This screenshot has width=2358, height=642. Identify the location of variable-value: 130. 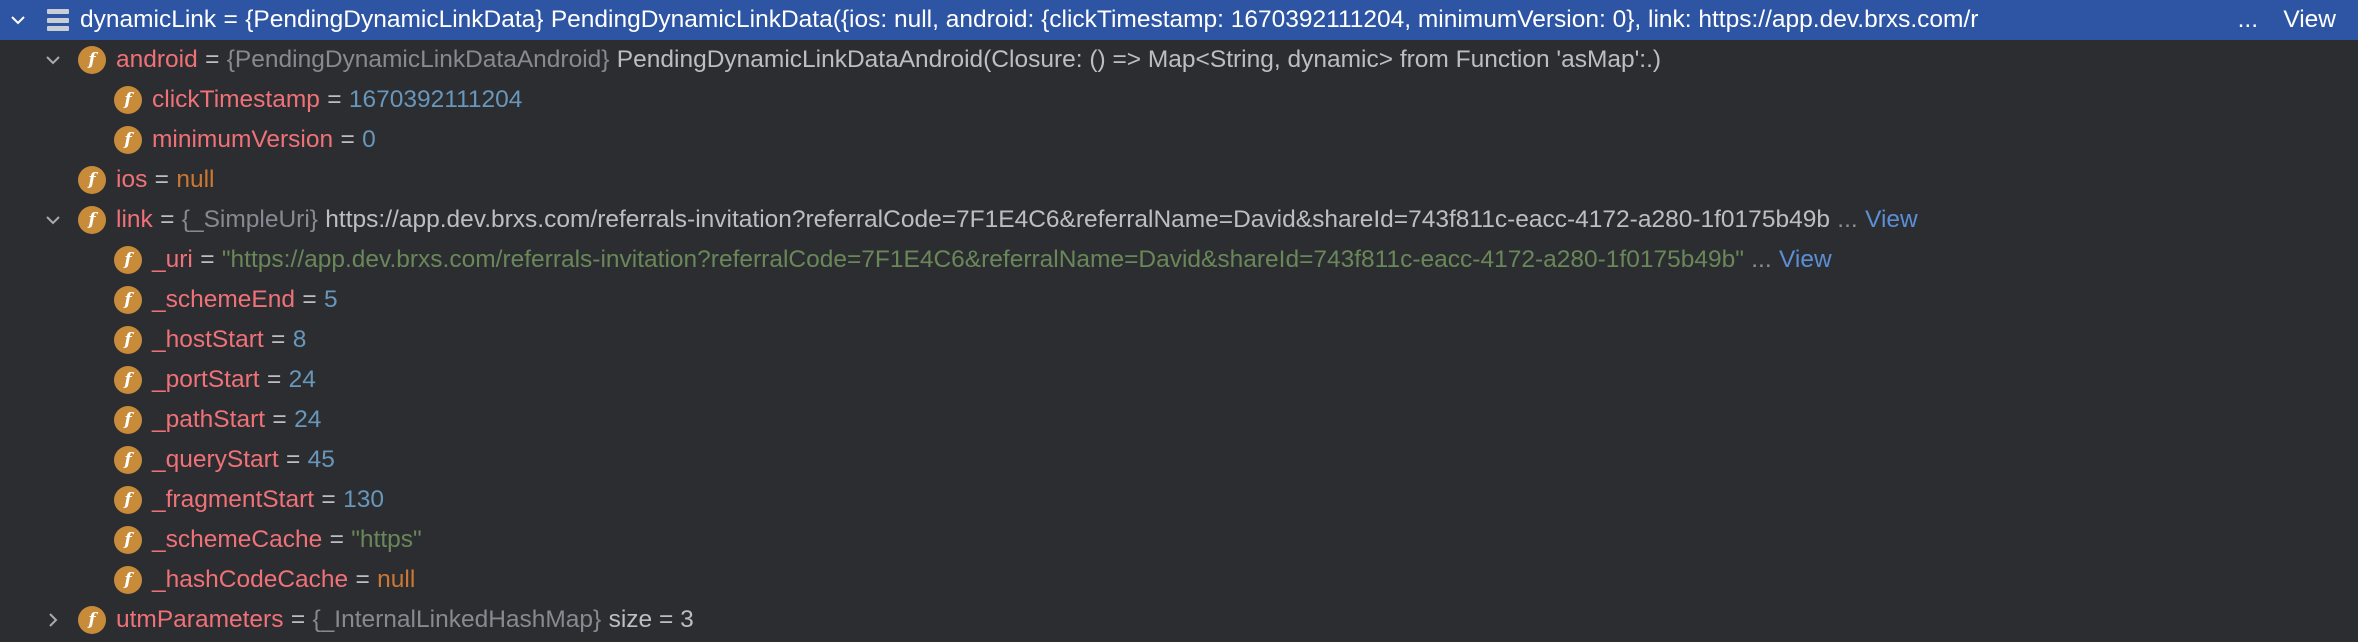
(363, 499).